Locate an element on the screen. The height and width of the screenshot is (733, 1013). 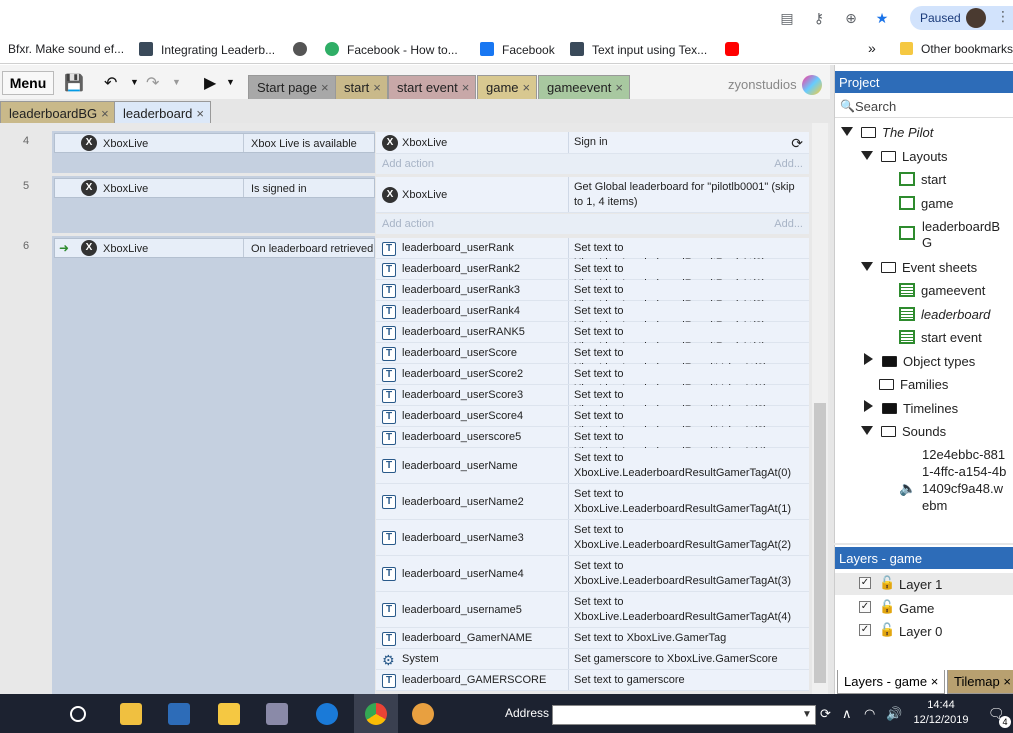
tree-object-types: Object types is located at coordinates (918, 361).